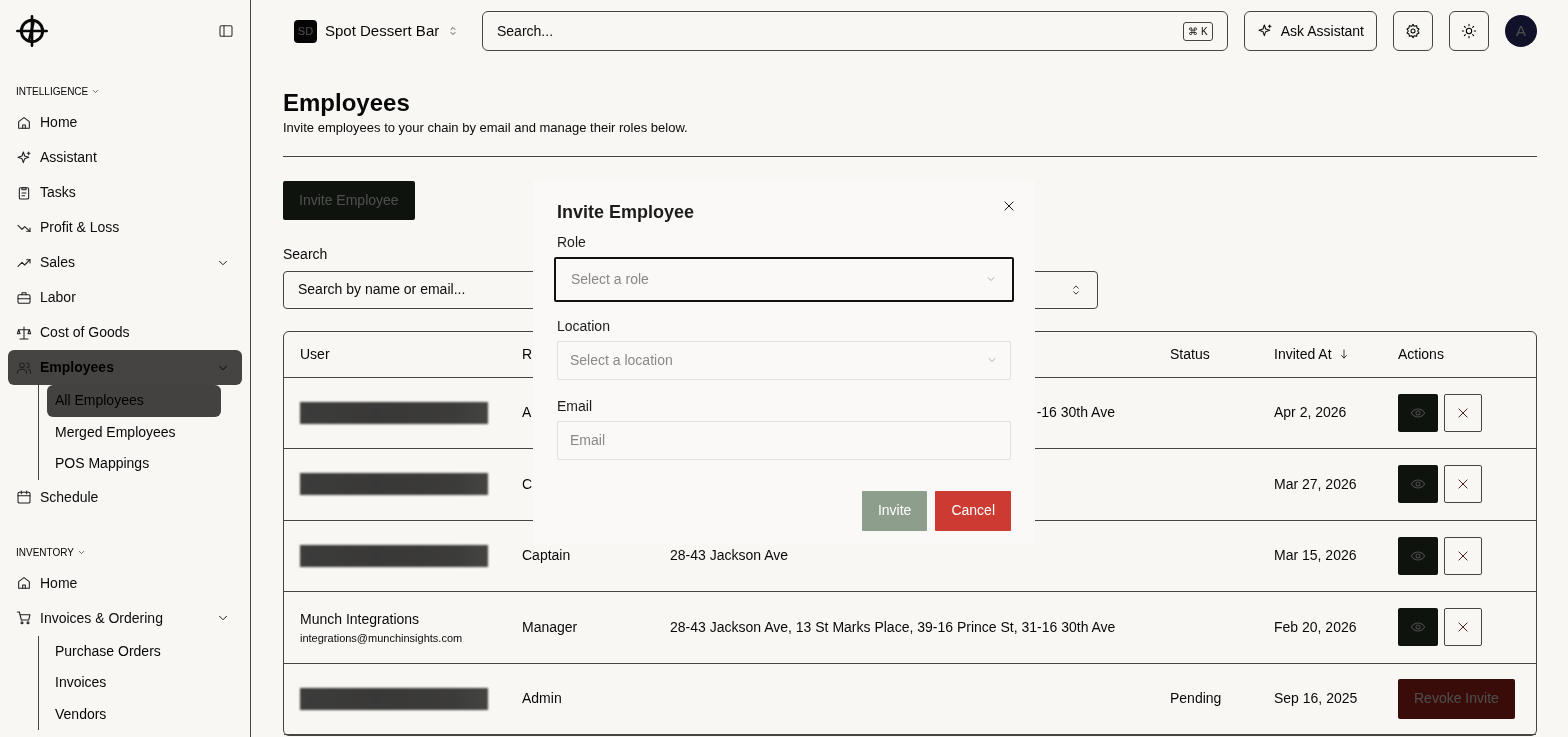  Describe the element at coordinates (527, 483) in the screenshot. I see `role-text: C` at that location.